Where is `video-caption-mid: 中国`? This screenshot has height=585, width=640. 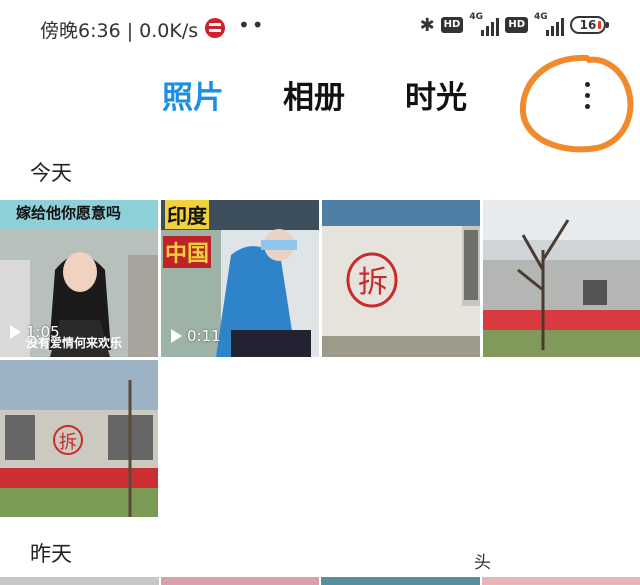 video-caption-mid: 中国 is located at coordinates (187, 252).